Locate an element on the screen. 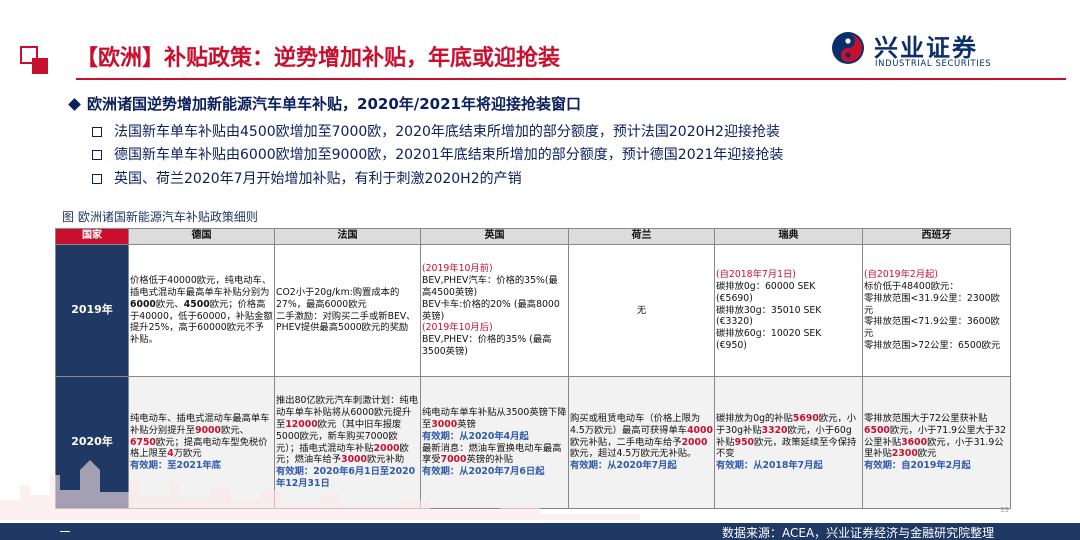 Image resolution: width=1080 pixels, height=540 pixels. company-logo-icon is located at coordinates (848, 48).